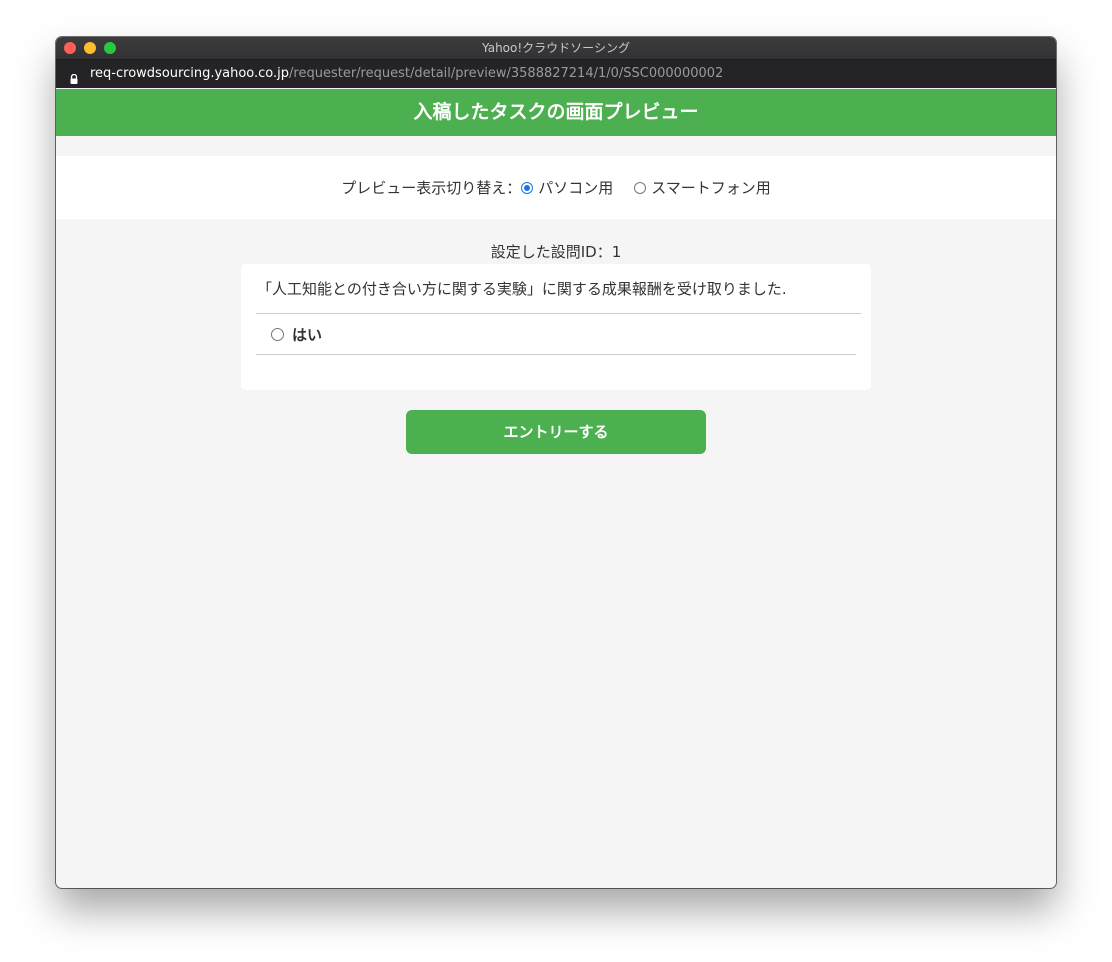 The width and height of the screenshot is (1112, 962). Describe the element at coordinates (527, 187) in the screenshot. I see `radio-checked-icon` at that location.